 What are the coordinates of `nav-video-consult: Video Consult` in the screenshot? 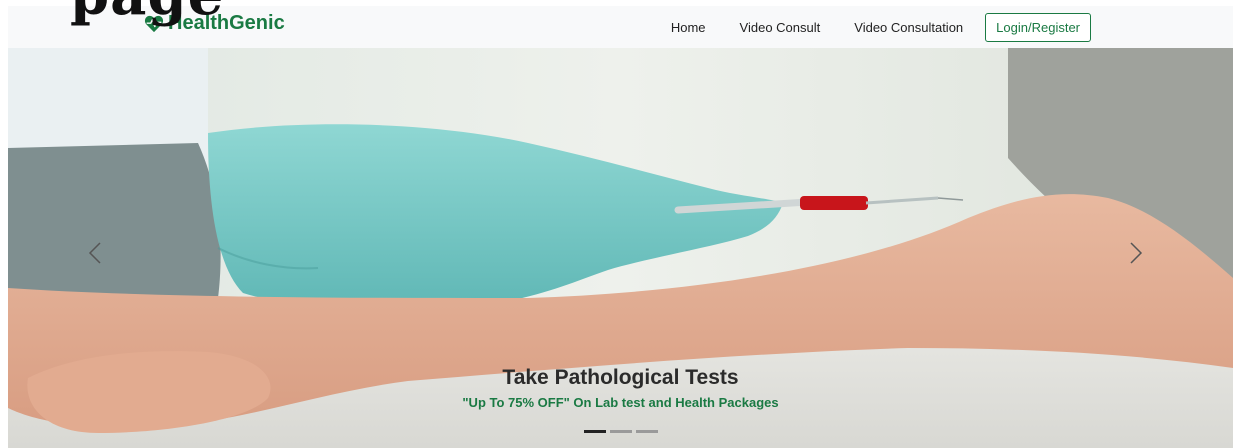 It's located at (780, 27).